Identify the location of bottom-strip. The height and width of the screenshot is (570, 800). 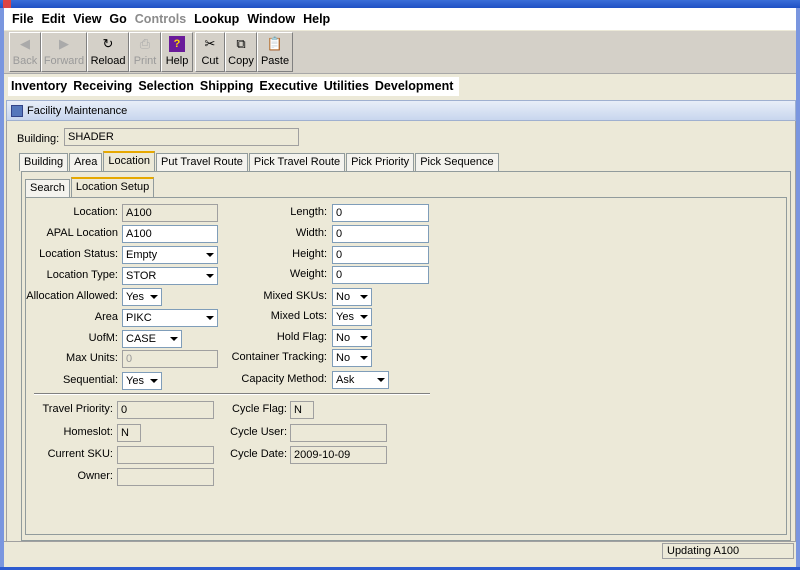
(400, 563).